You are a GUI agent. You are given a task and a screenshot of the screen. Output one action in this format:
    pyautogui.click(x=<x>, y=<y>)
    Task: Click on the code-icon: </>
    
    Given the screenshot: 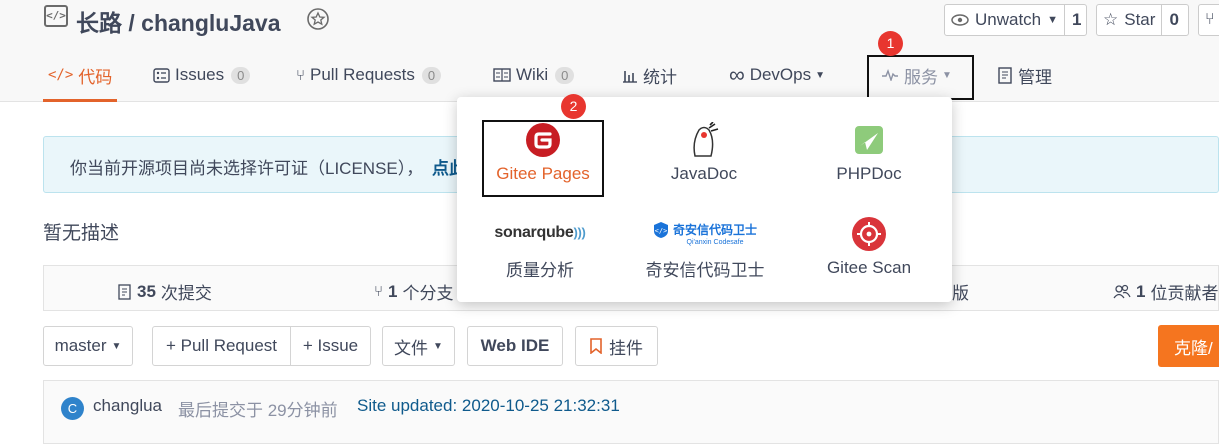 What is the action you would take?
    pyautogui.click(x=61, y=75)
    